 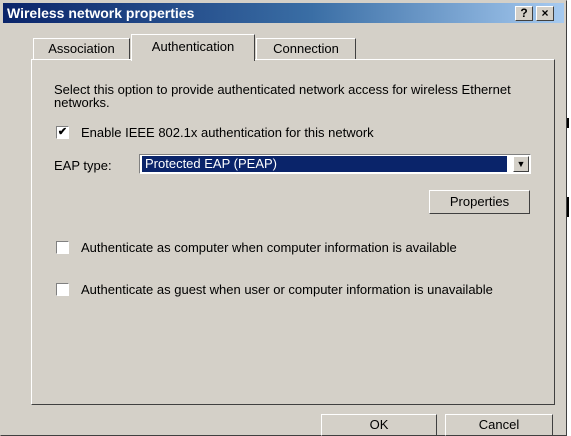 I want to click on tab-association: Association, so click(x=81, y=49).